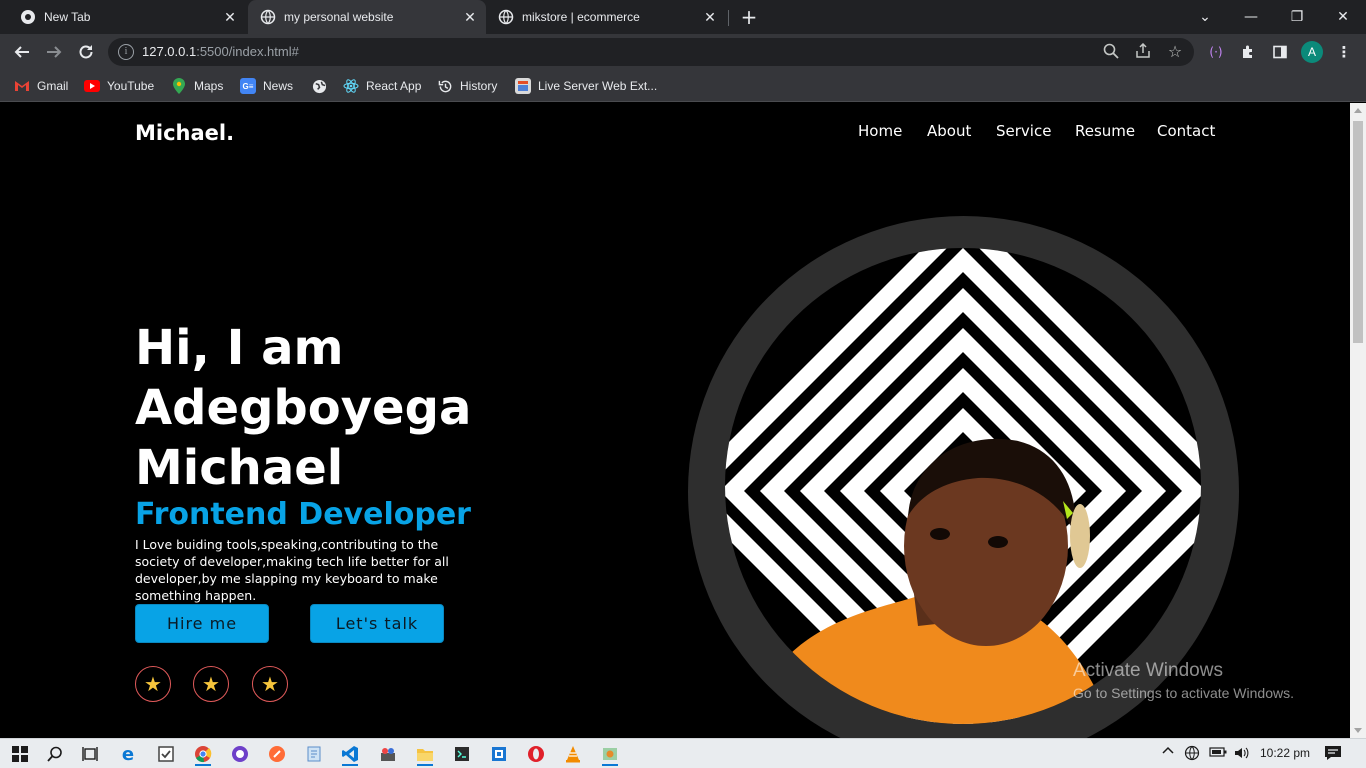 The height and width of the screenshot is (768, 1366). Describe the element at coordinates (1358, 730) in the screenshot. I see `scroll-down-arrow-icon` at that location.